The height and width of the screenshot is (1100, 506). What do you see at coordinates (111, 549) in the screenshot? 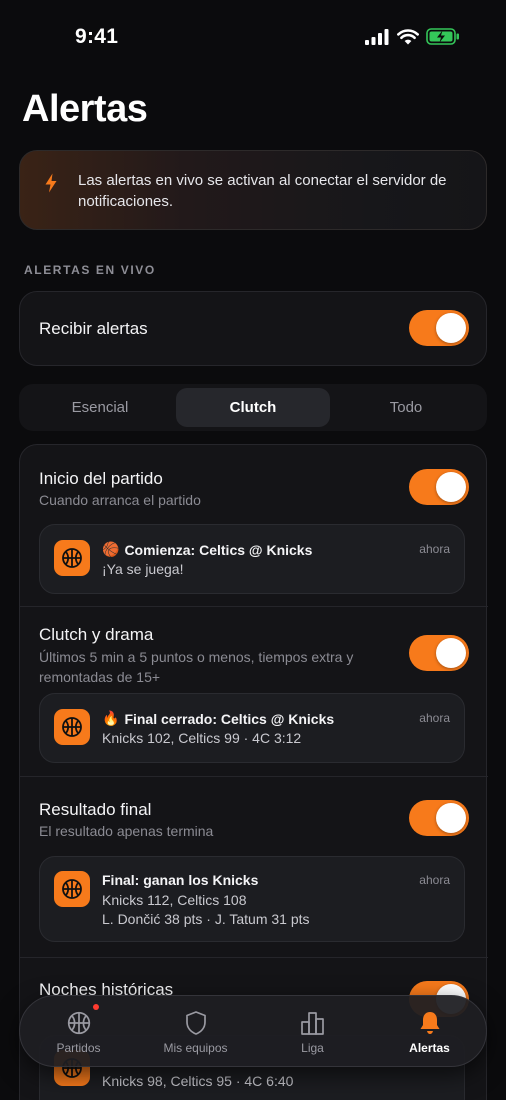
I see `basketball-emoji-icon: 🏀` at bounding box center [111, 549].